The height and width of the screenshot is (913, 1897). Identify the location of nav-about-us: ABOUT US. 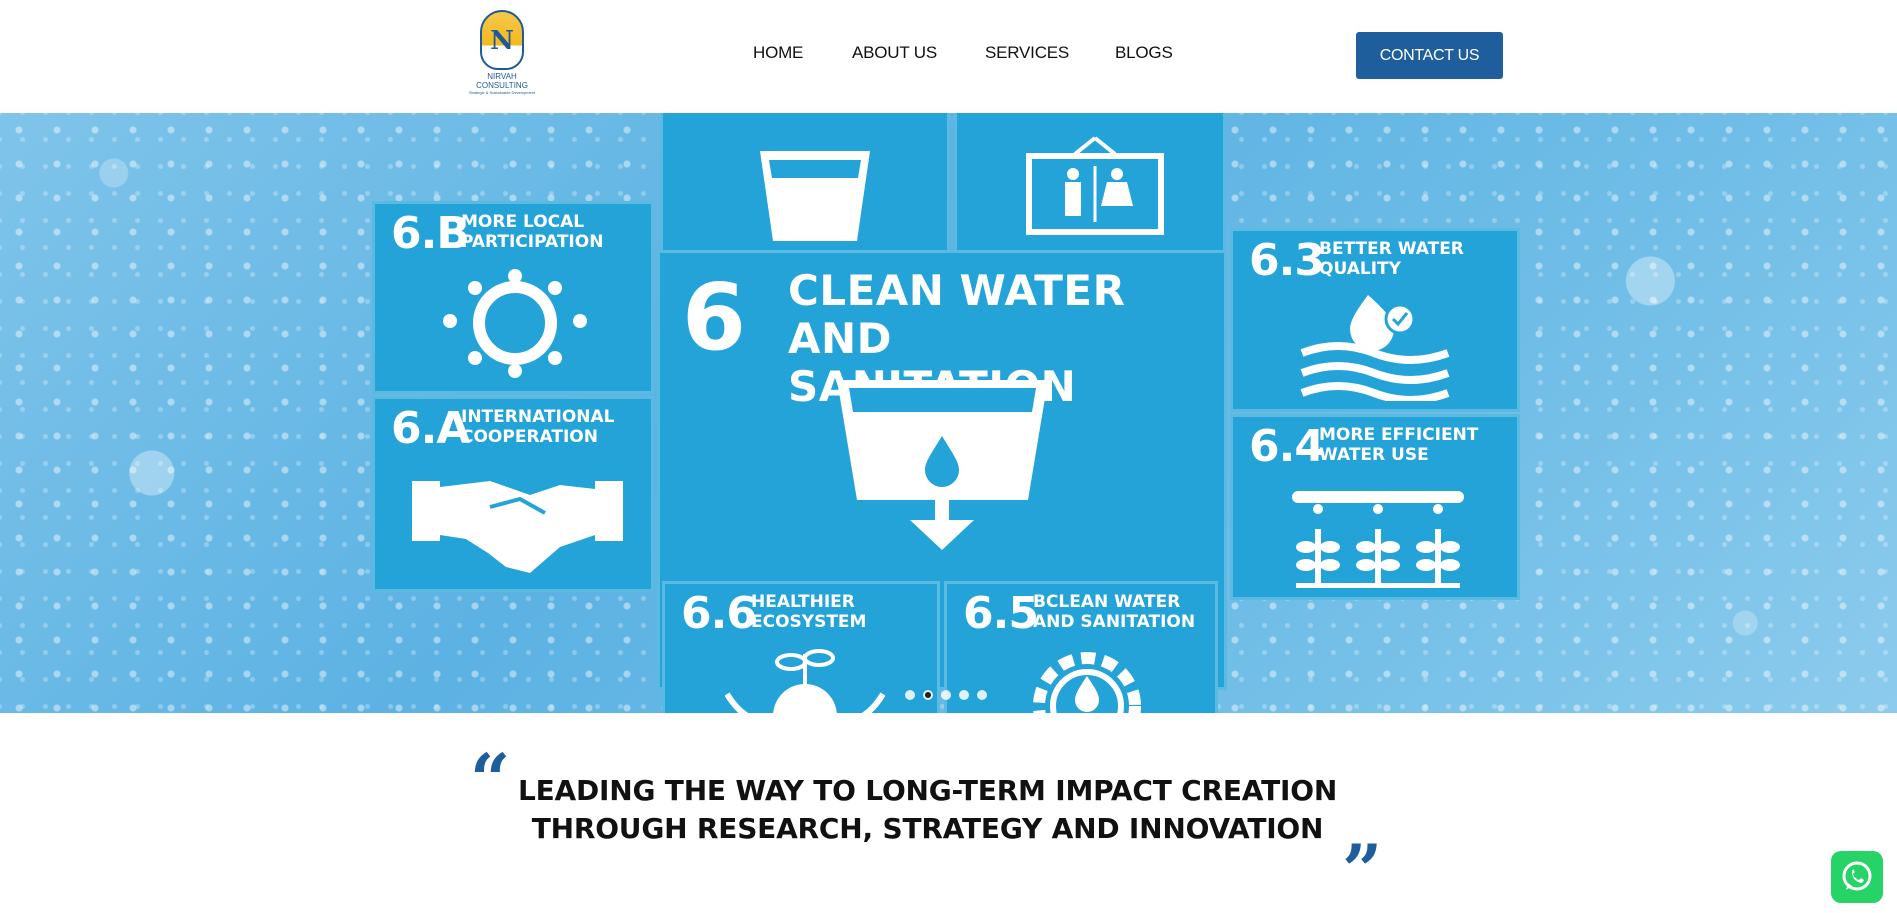
(894, 53).